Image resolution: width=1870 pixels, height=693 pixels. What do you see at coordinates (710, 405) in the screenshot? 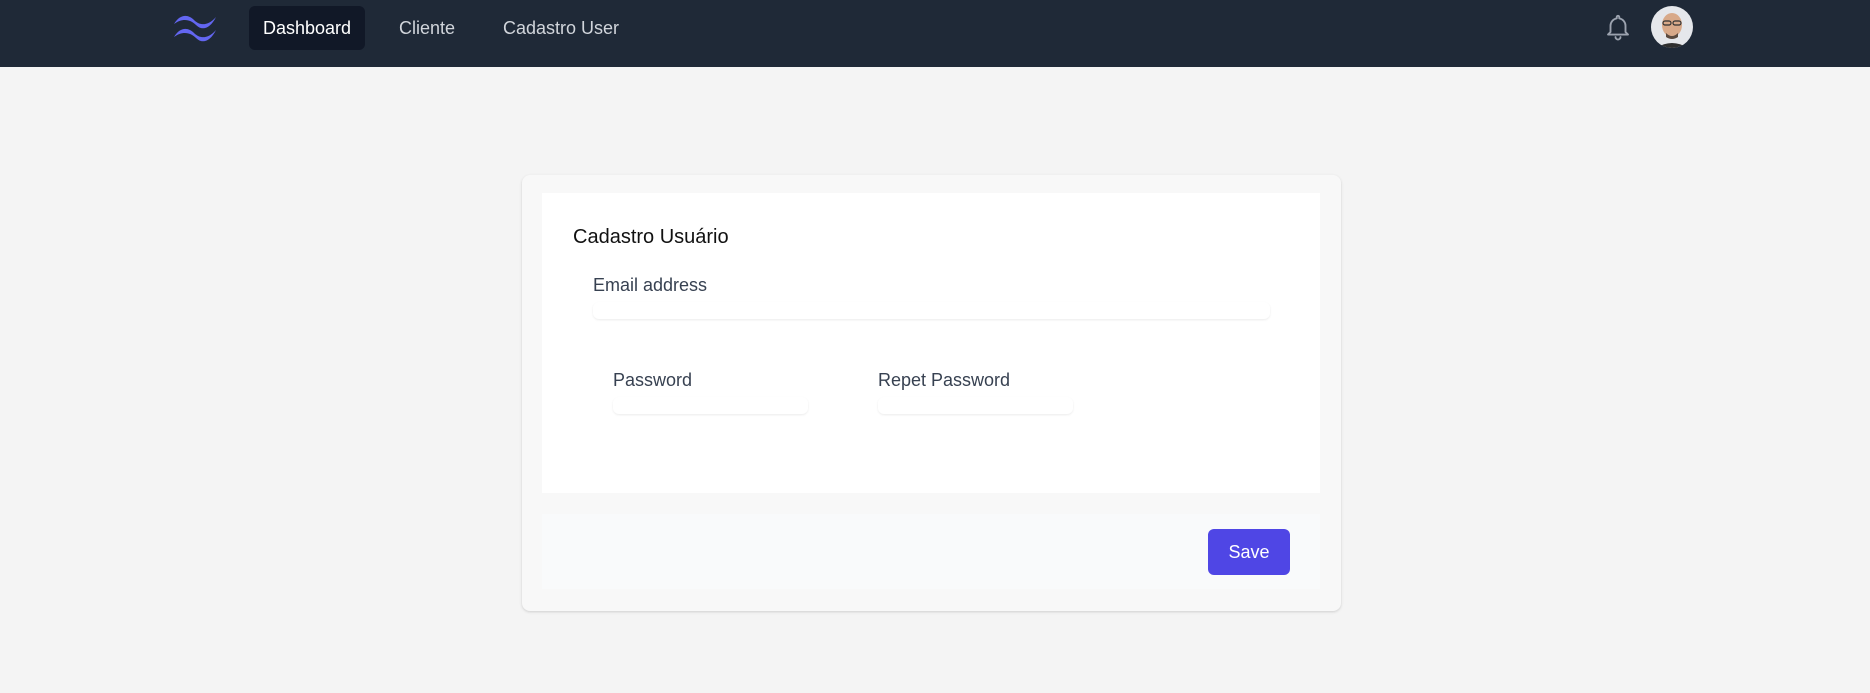
I see `password-input` at bounding box center [710, 405].